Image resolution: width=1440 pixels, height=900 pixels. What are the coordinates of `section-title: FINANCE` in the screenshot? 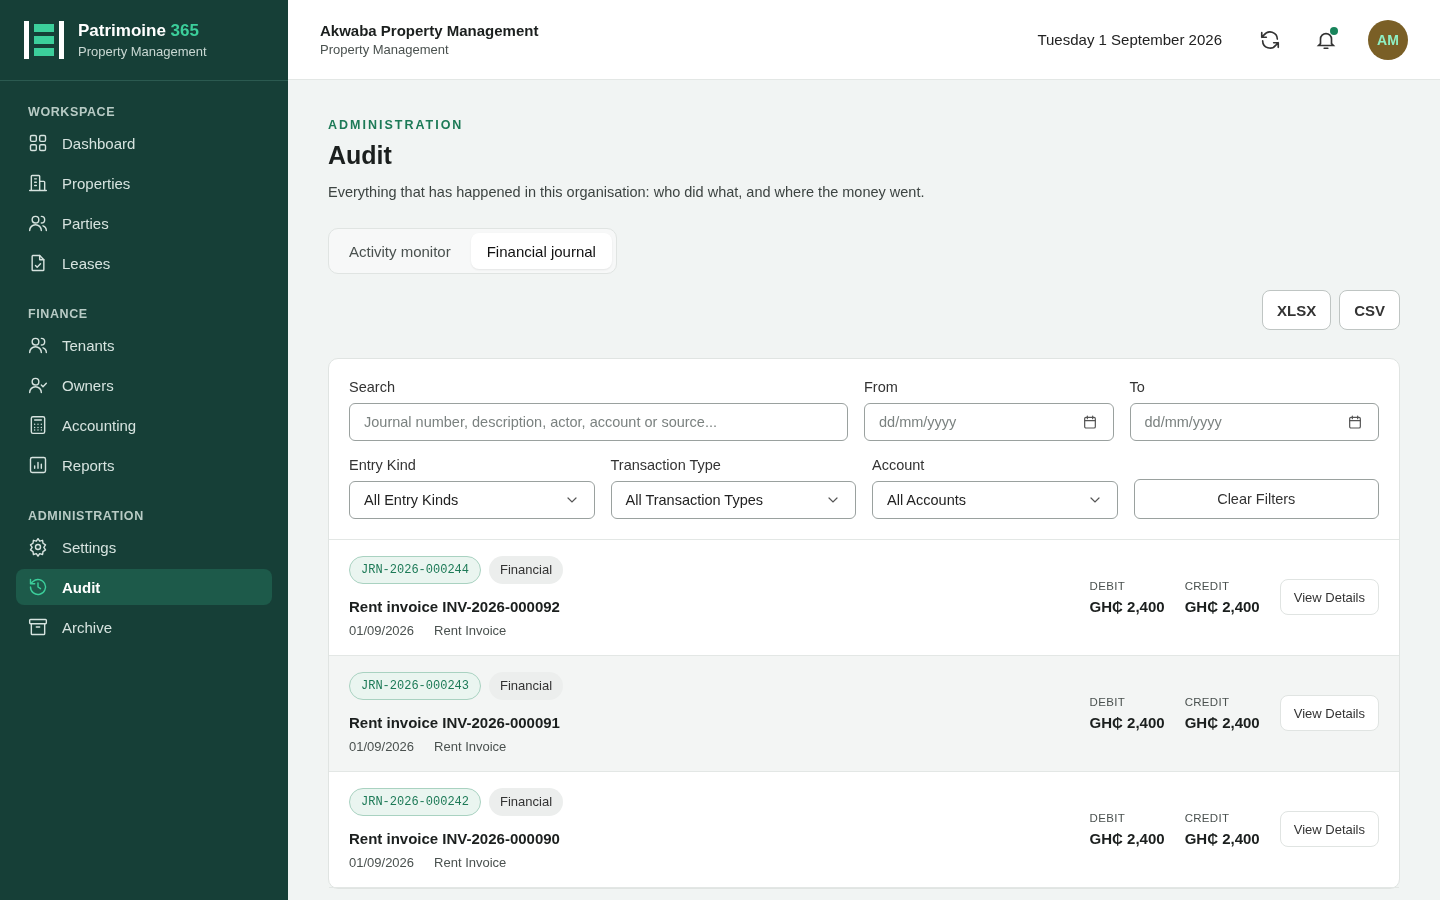 It's located at (58, 315).